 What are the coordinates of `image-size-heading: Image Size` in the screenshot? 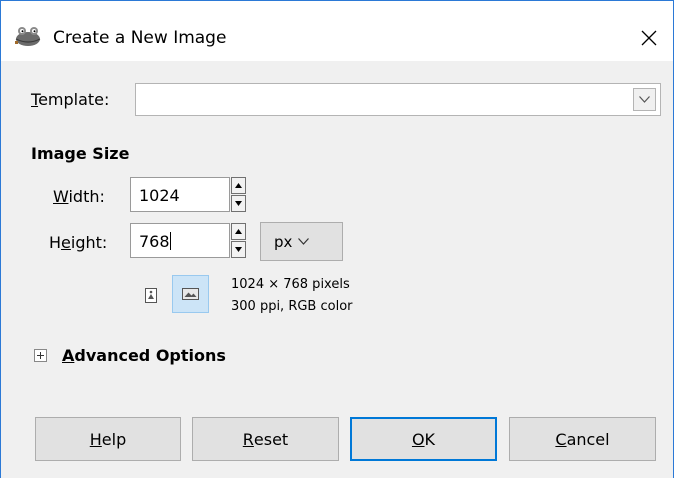 It's located at (80, 153).